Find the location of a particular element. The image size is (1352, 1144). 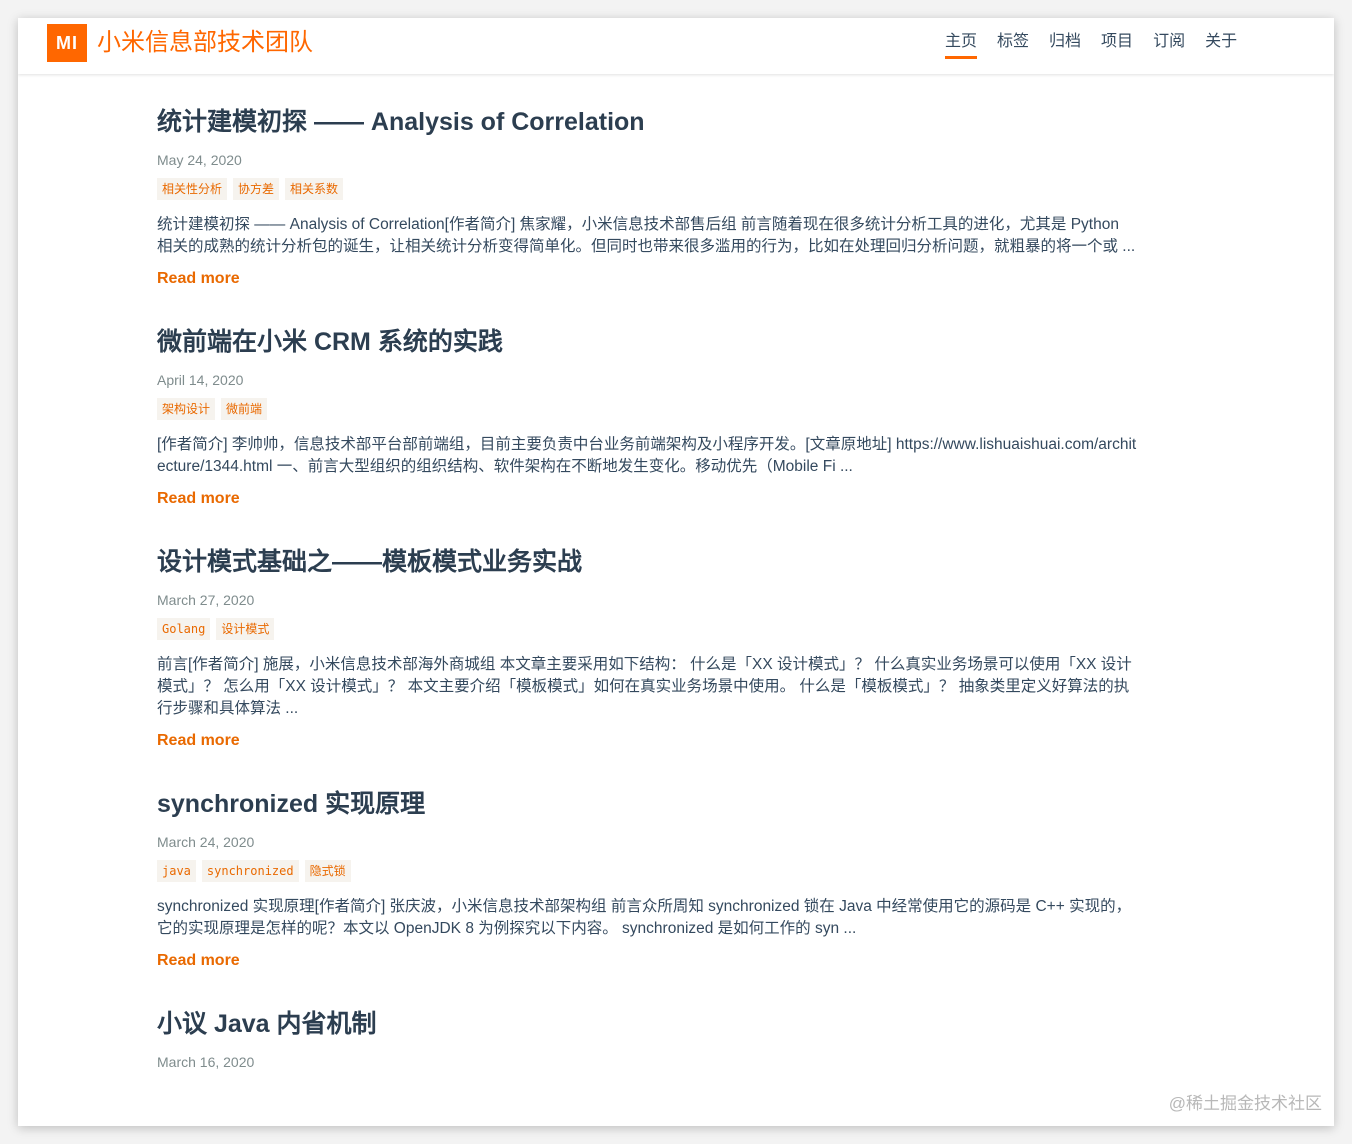

post-tags: 相关性分析 协方差 相关系数 is located at coordinates (647, 189).